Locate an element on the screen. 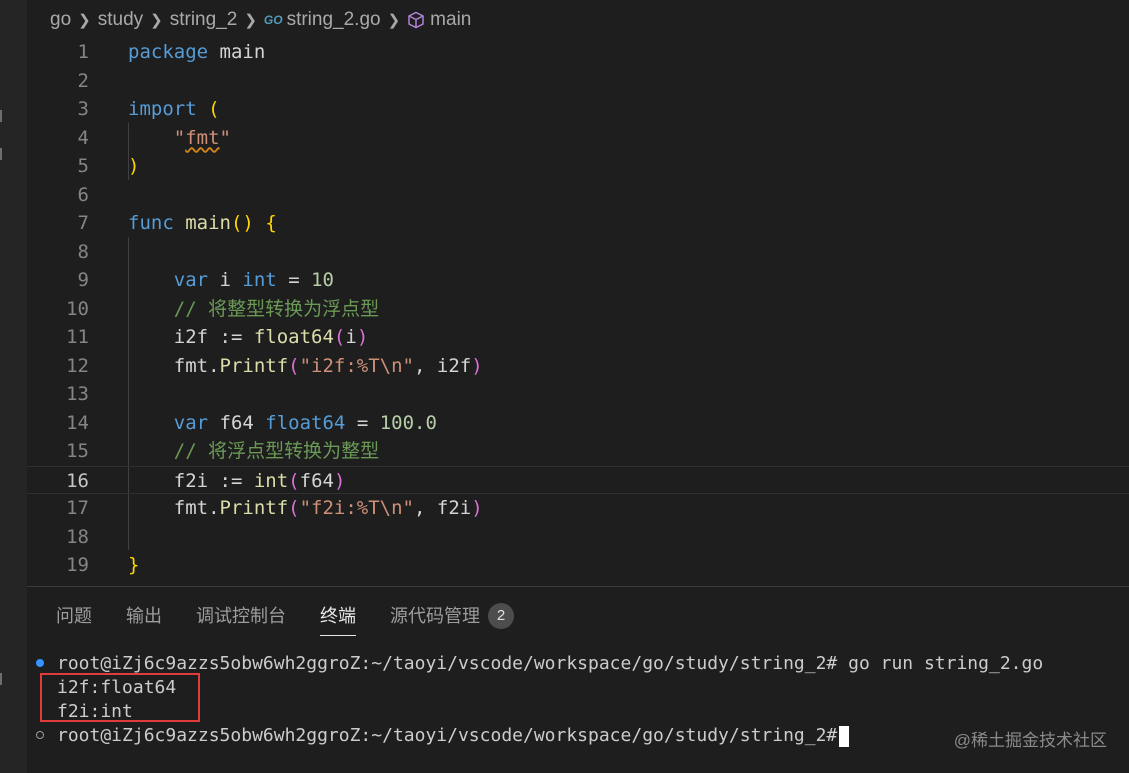 The height and width of the screenshot is (773, 1129). code-line: 11 i2f := float64(i) is located at coordinates (578, 337).